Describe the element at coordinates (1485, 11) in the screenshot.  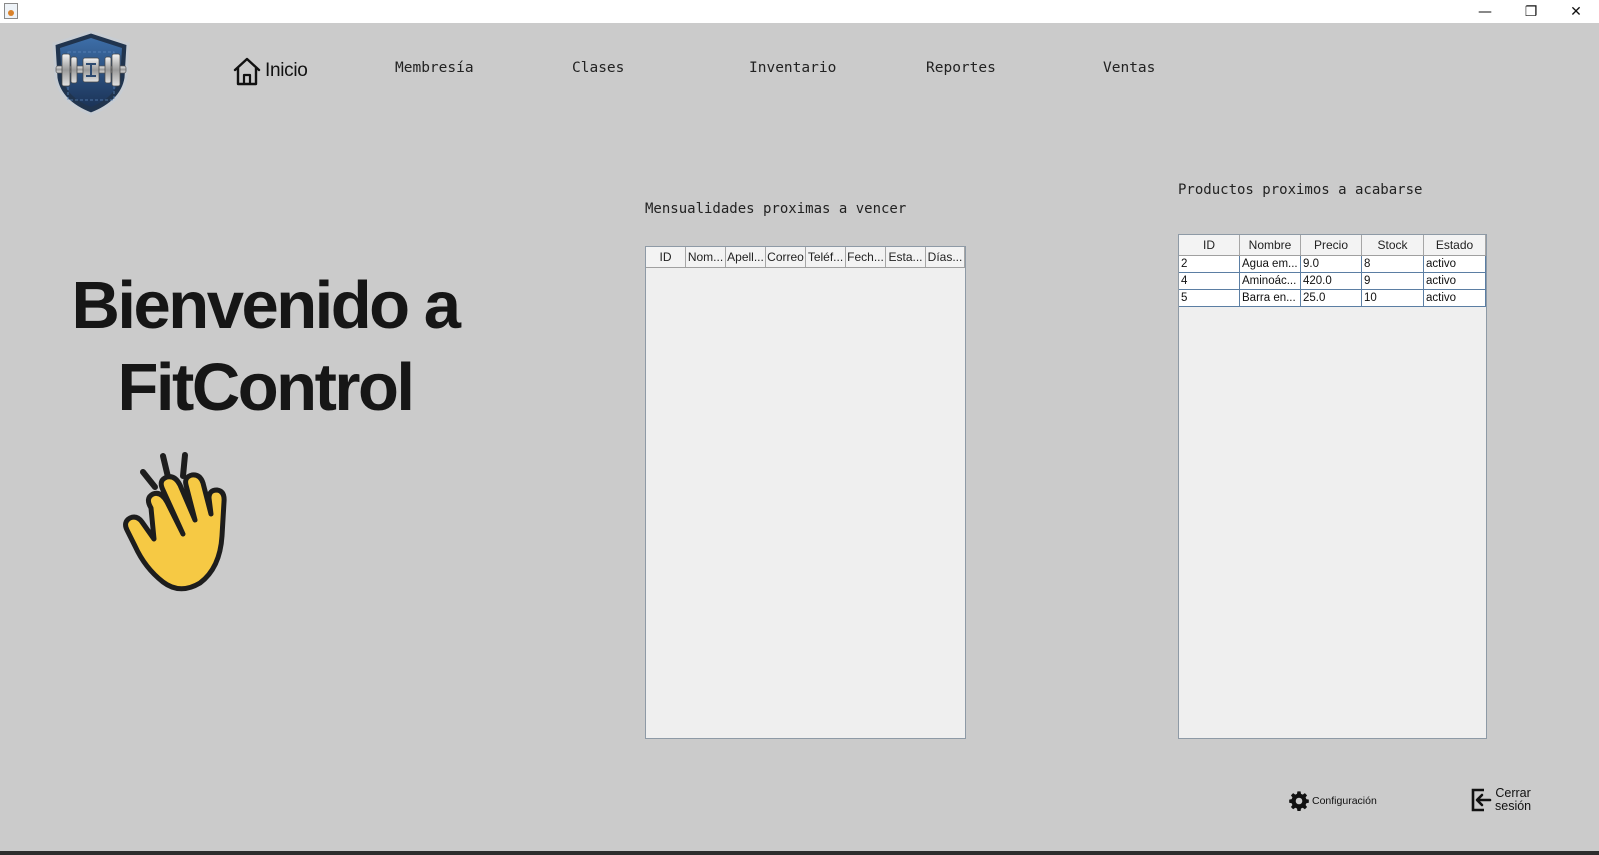
I see `minimize-button: —` at that location.